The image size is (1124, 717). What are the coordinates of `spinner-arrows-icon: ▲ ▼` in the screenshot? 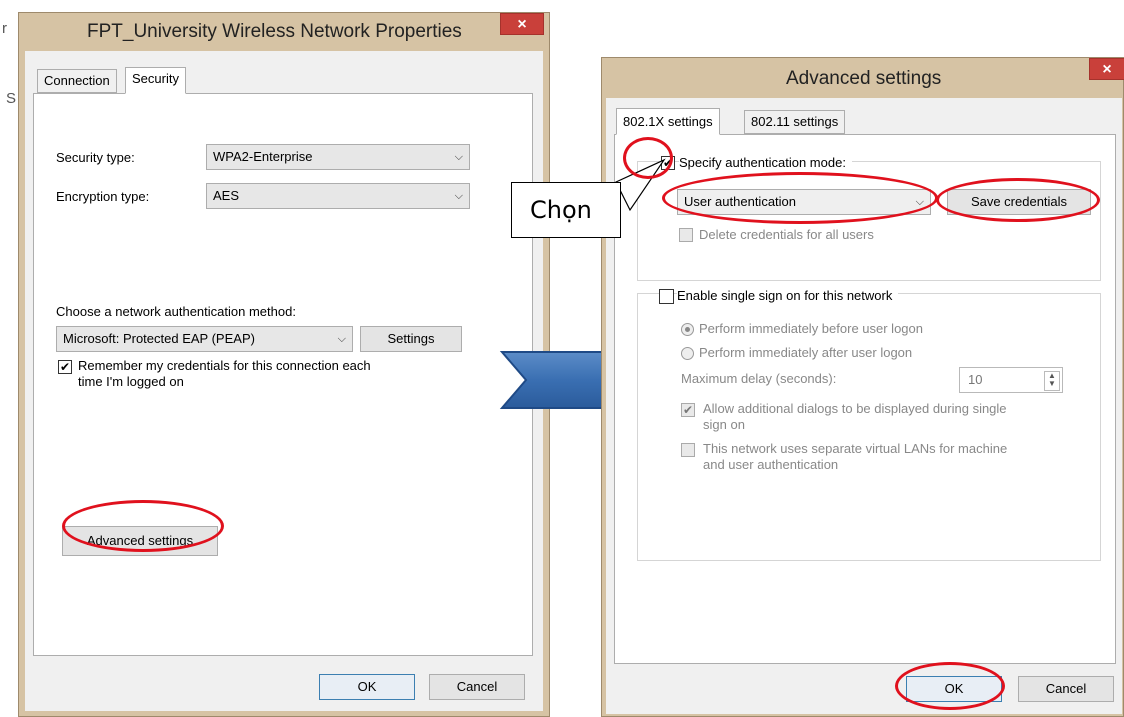 It's located at (1052, 381).